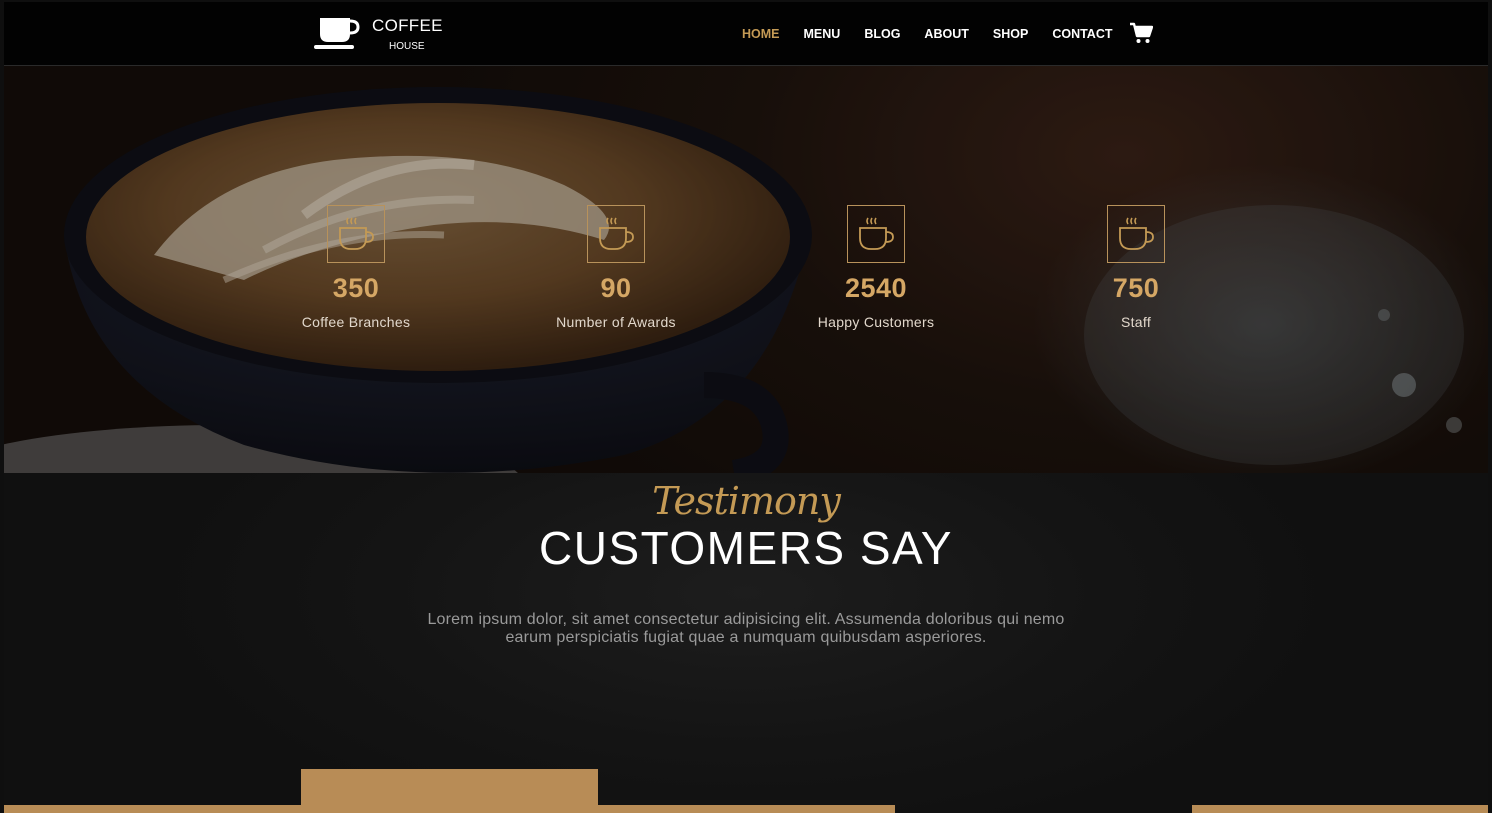 Image resolution: width=1492 pixels, height=813 pixels. I want to click on stat-value: 2540, so click(876, 288).